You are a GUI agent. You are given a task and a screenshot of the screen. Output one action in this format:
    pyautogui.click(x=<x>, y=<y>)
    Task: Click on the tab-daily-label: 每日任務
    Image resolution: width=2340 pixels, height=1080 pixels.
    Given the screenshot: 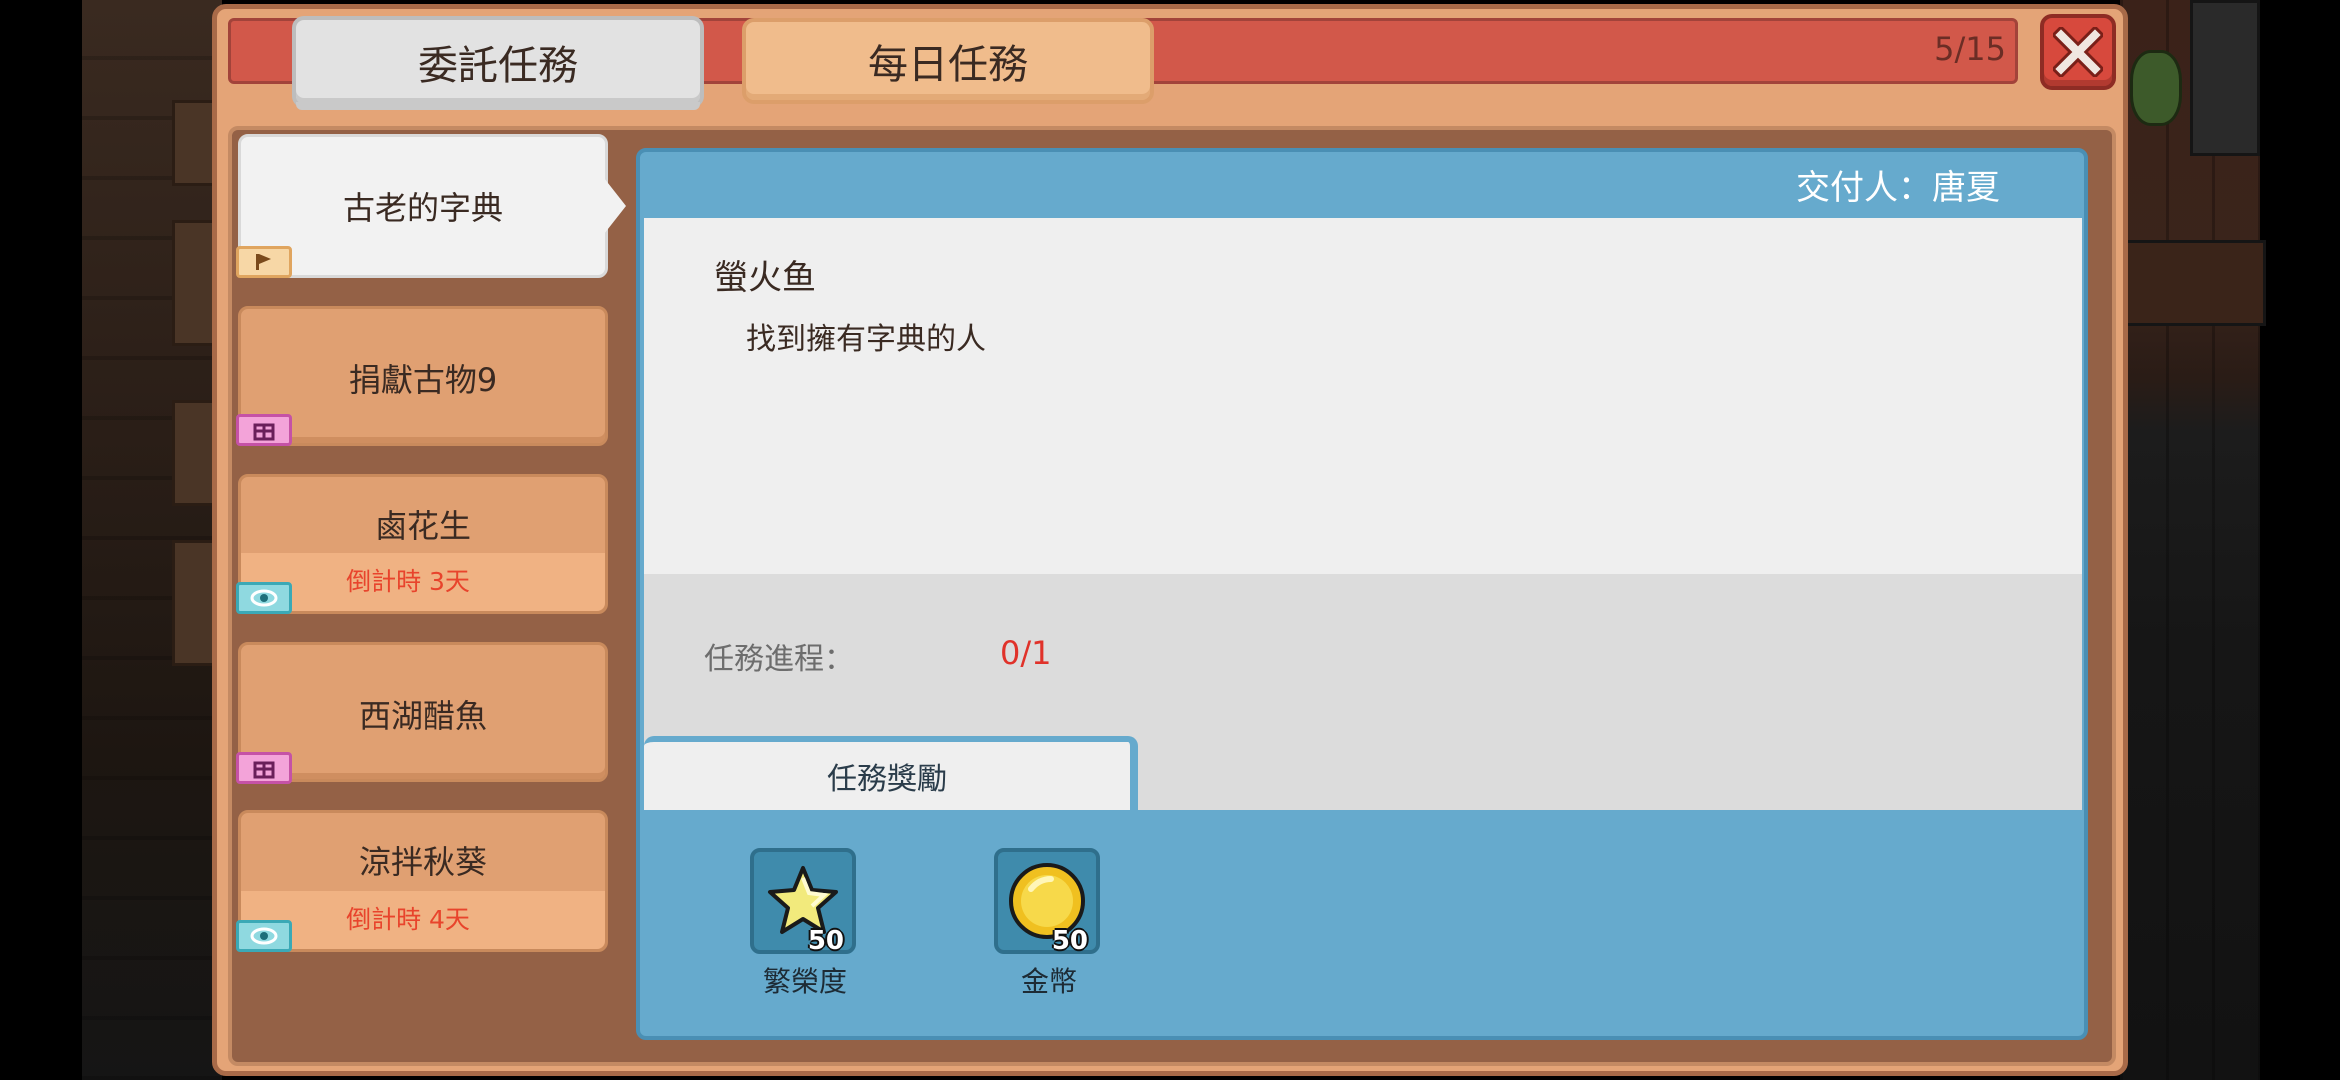 What is the action you would take?
    pyautogui.click(x=948, y=65)
    